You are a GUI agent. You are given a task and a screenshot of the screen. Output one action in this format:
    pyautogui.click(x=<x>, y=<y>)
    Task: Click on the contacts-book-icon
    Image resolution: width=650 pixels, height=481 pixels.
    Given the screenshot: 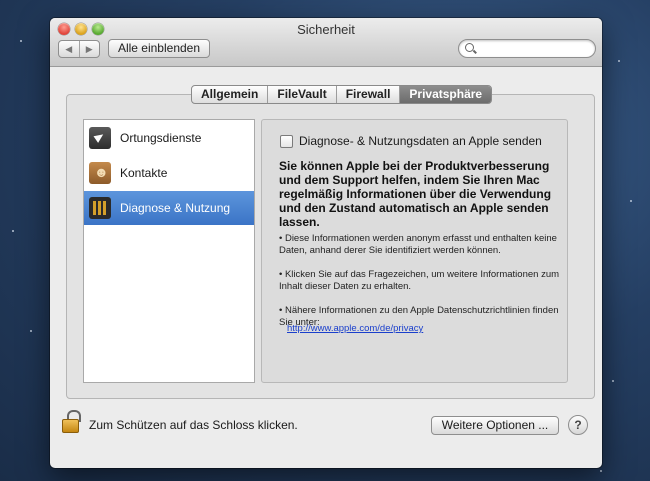 What is the action you would take?
    pyautogui.click(x=100, y=173)
    